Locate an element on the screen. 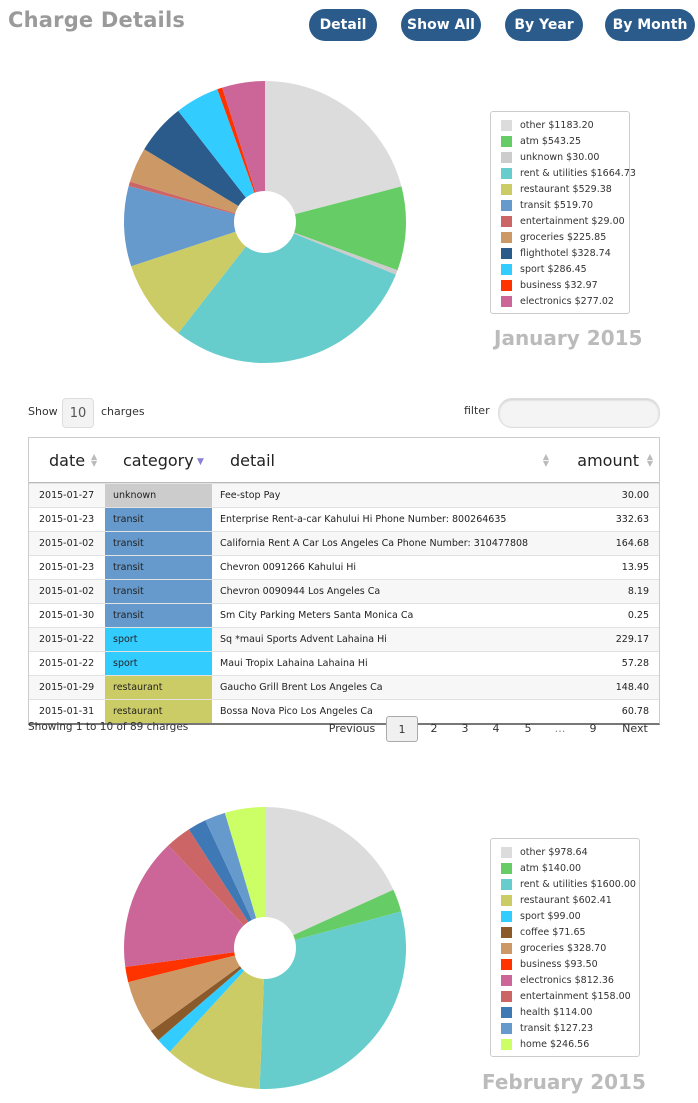 The width and height of the screenshot is (698, 1103). legend-item: unknown $30.00 is located at coordinates (560, 157).